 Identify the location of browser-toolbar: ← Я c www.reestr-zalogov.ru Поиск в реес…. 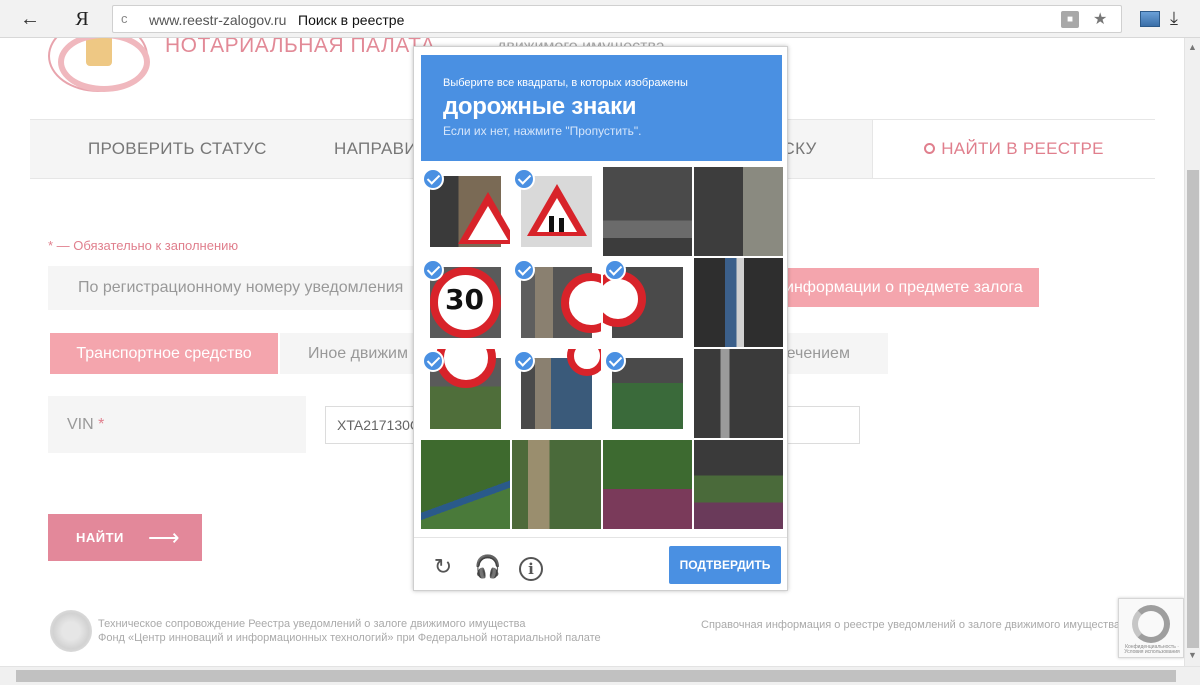
(600, 19).